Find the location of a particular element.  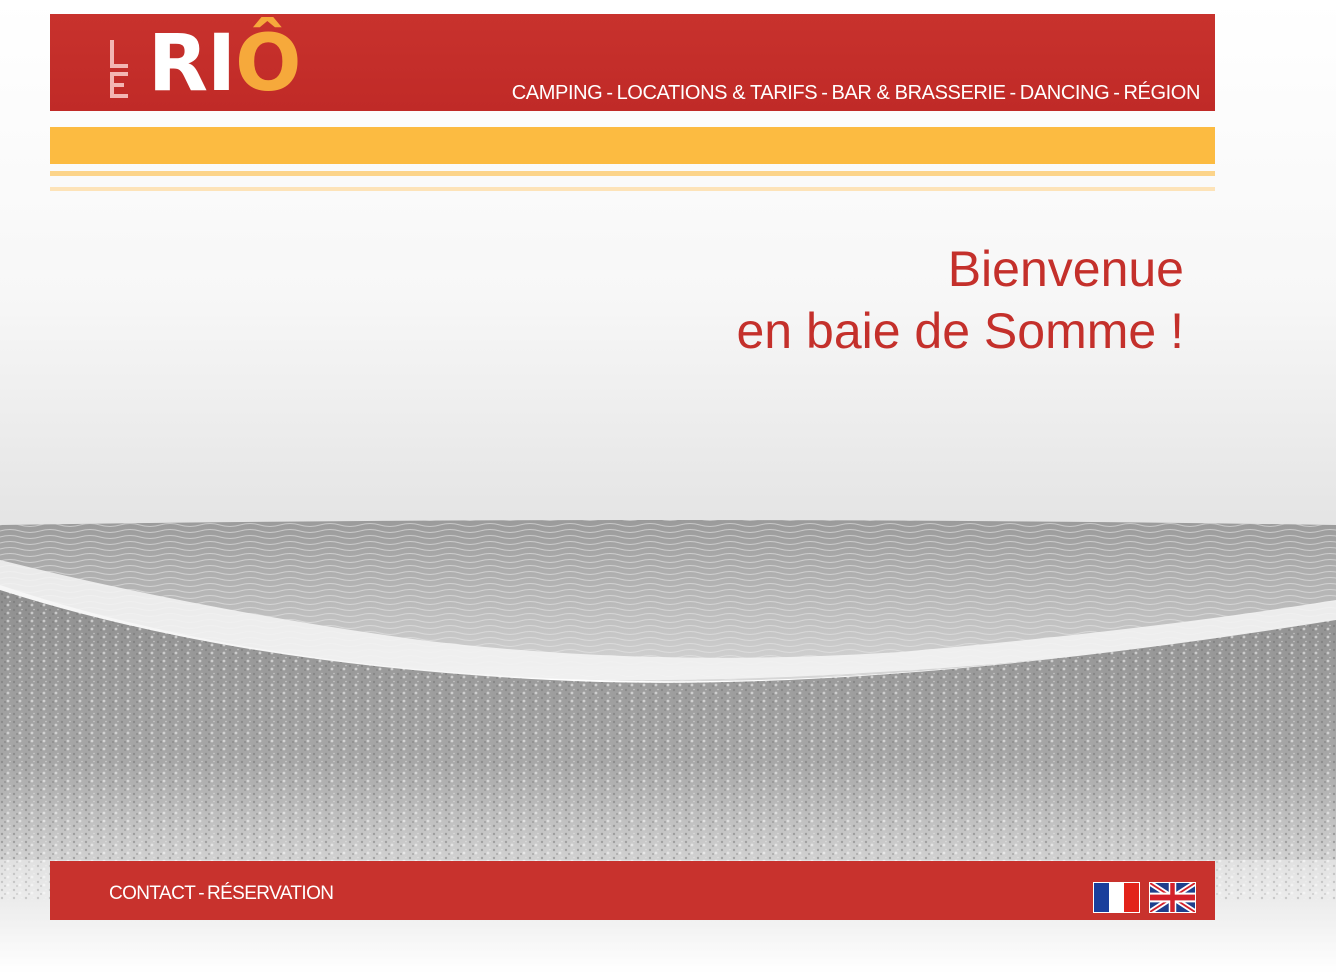

nav-region: RÉGION is located at coordinates (1162, 93).